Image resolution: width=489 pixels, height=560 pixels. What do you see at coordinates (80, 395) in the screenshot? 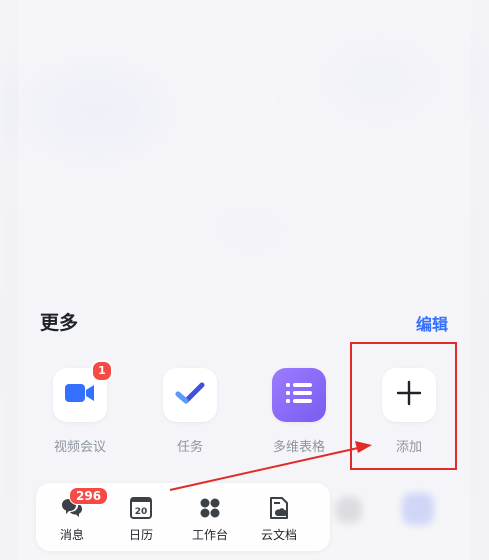
I see `video-camera-icon` at bounding box center [80, 395].